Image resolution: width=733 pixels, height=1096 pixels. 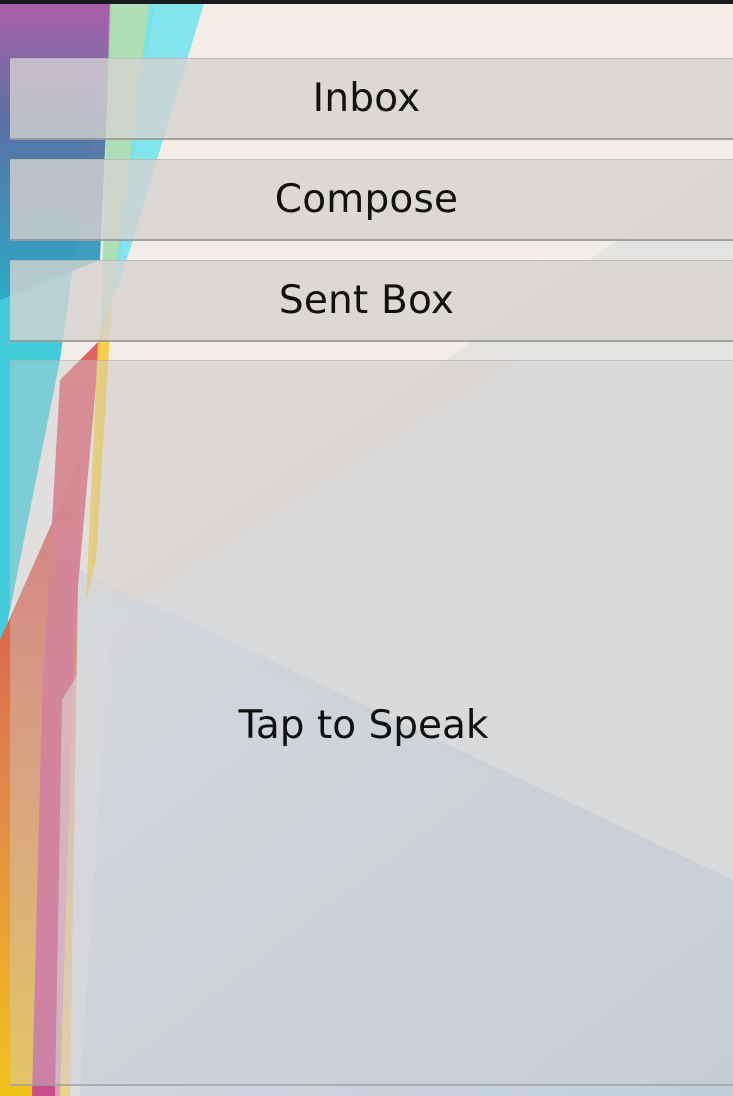 I want to click on sent-box-button: Sent Box, so click(x=371, y=301).